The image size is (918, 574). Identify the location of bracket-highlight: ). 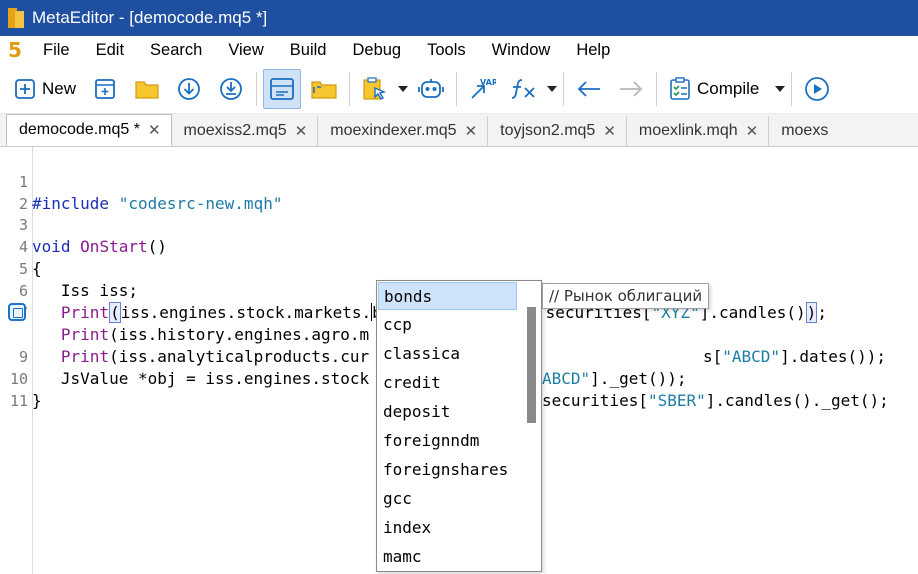
(811, 312).